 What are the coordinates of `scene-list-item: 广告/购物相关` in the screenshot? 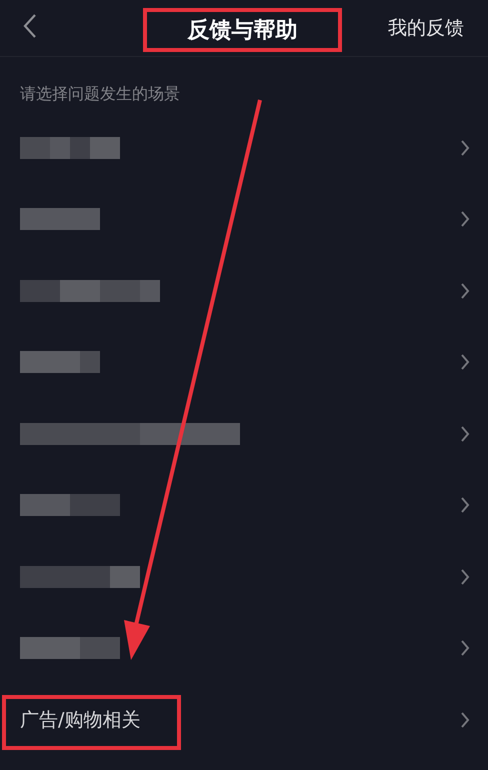 It's located at (244, 720).